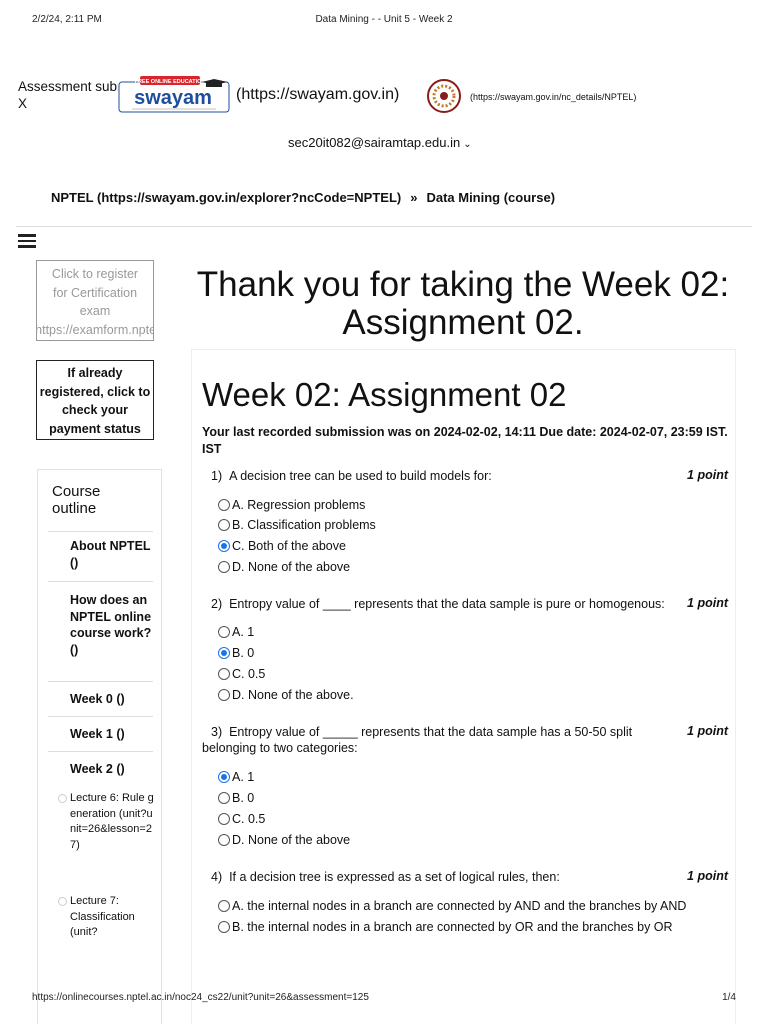 The image size is (768, 1024). I want to click on course-outline-title: Course outline, so click(76, 500).